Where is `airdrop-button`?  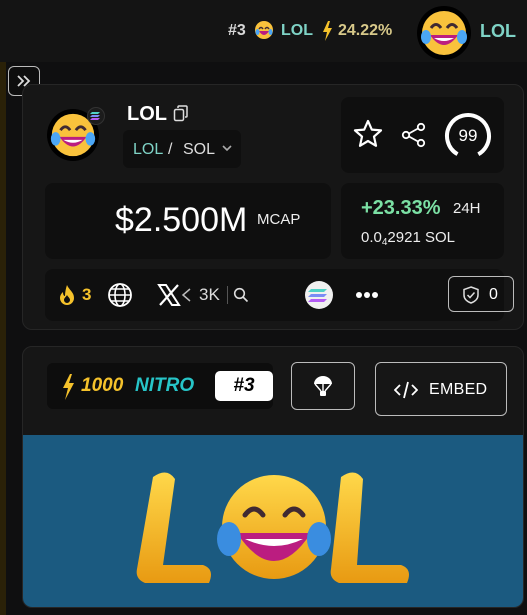 airdrop-button is located at coordinates (323, 386).